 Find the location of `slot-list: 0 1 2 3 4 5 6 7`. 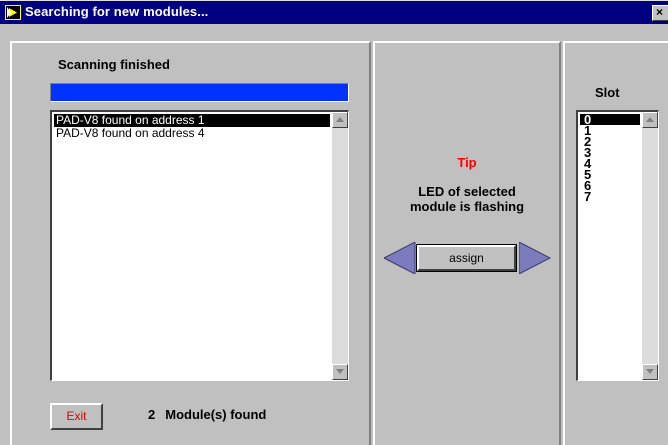

slot-list: 0 1 2 3 4 5 6 7 is located at coordinates (617, 245).